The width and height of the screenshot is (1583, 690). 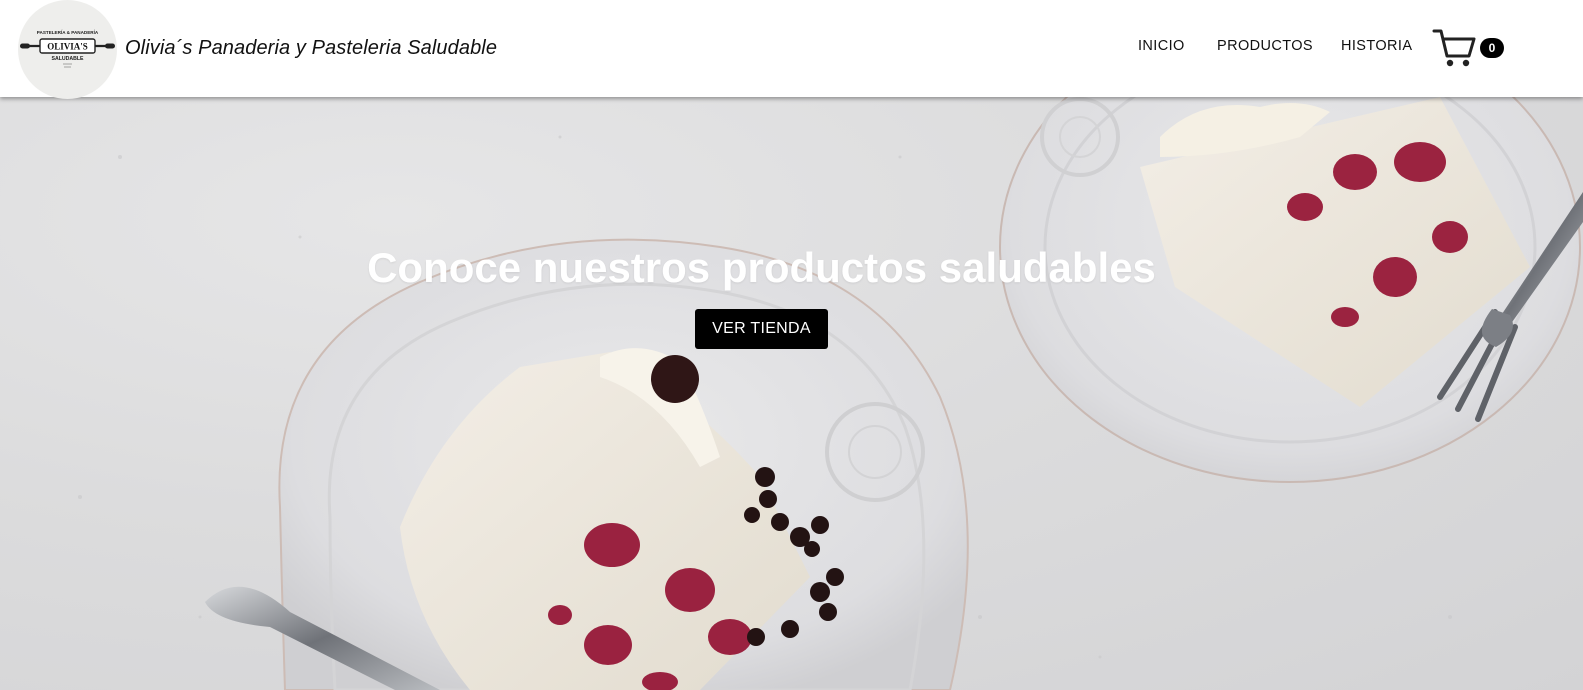 What do you see at coordinates (761, 329) in the screenshot?
I see `ver-tienda-button: VER TIENDA` at bounding box center [761, 329].